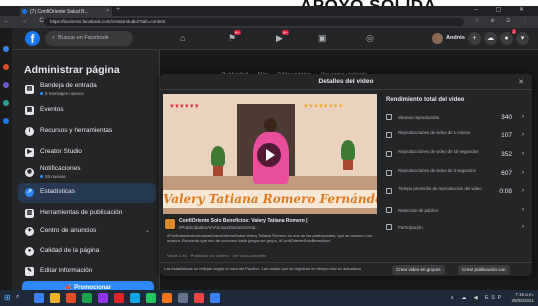 This screenshot has width=538, height=306. What do you see at coordinates (29, 152) in the screenshot?
I see `creator-studio-icon: ▶` at bounding box center [29, 152].